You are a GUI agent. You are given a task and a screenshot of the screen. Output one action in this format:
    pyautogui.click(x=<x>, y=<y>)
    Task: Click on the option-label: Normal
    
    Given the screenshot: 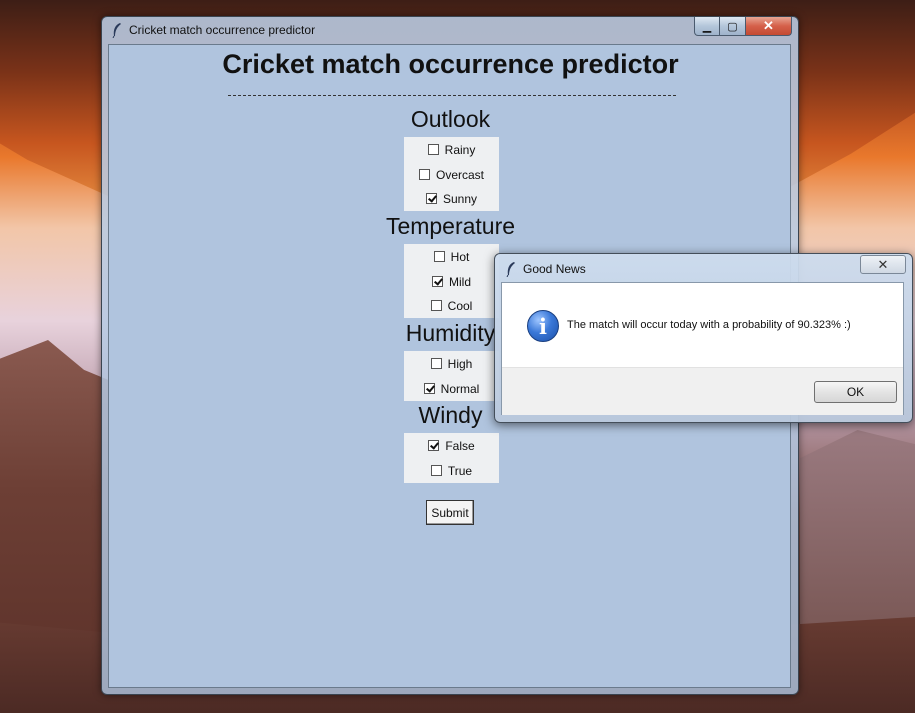 What is the action you would take?
    pyautogui.click(x=460, y=388)
    